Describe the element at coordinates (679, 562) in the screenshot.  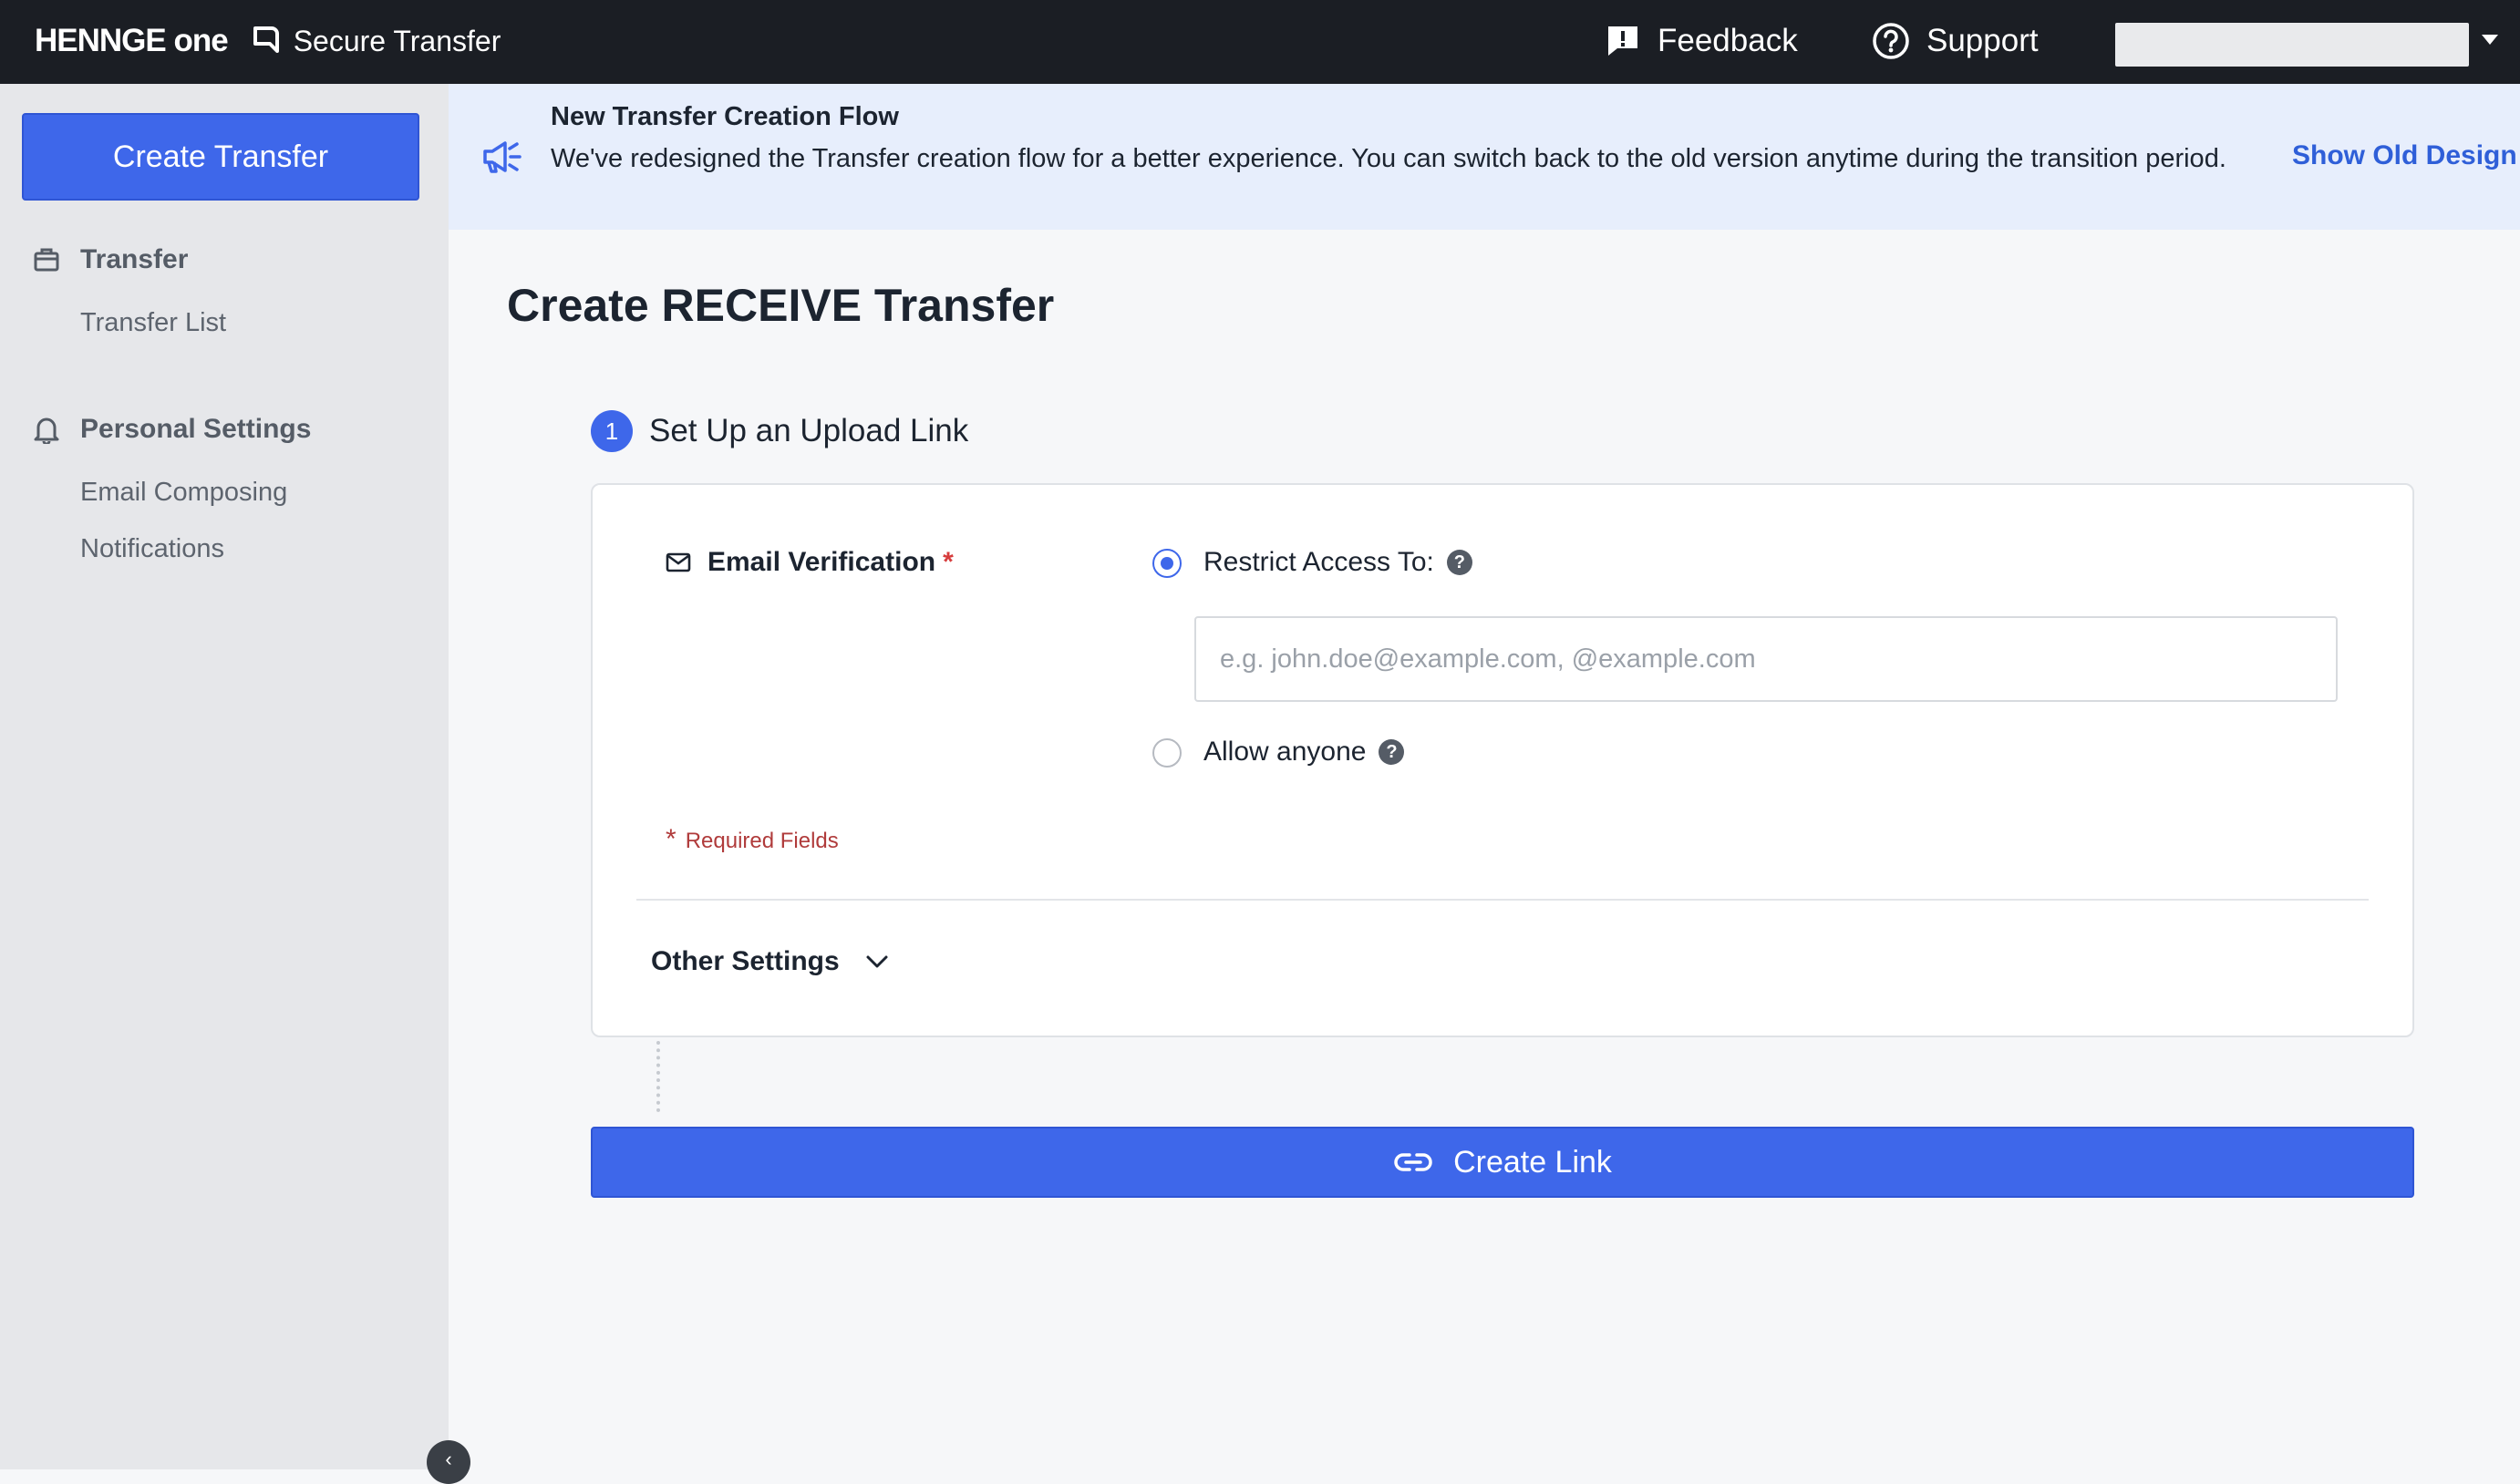
I see `envelope-icon` at that location.